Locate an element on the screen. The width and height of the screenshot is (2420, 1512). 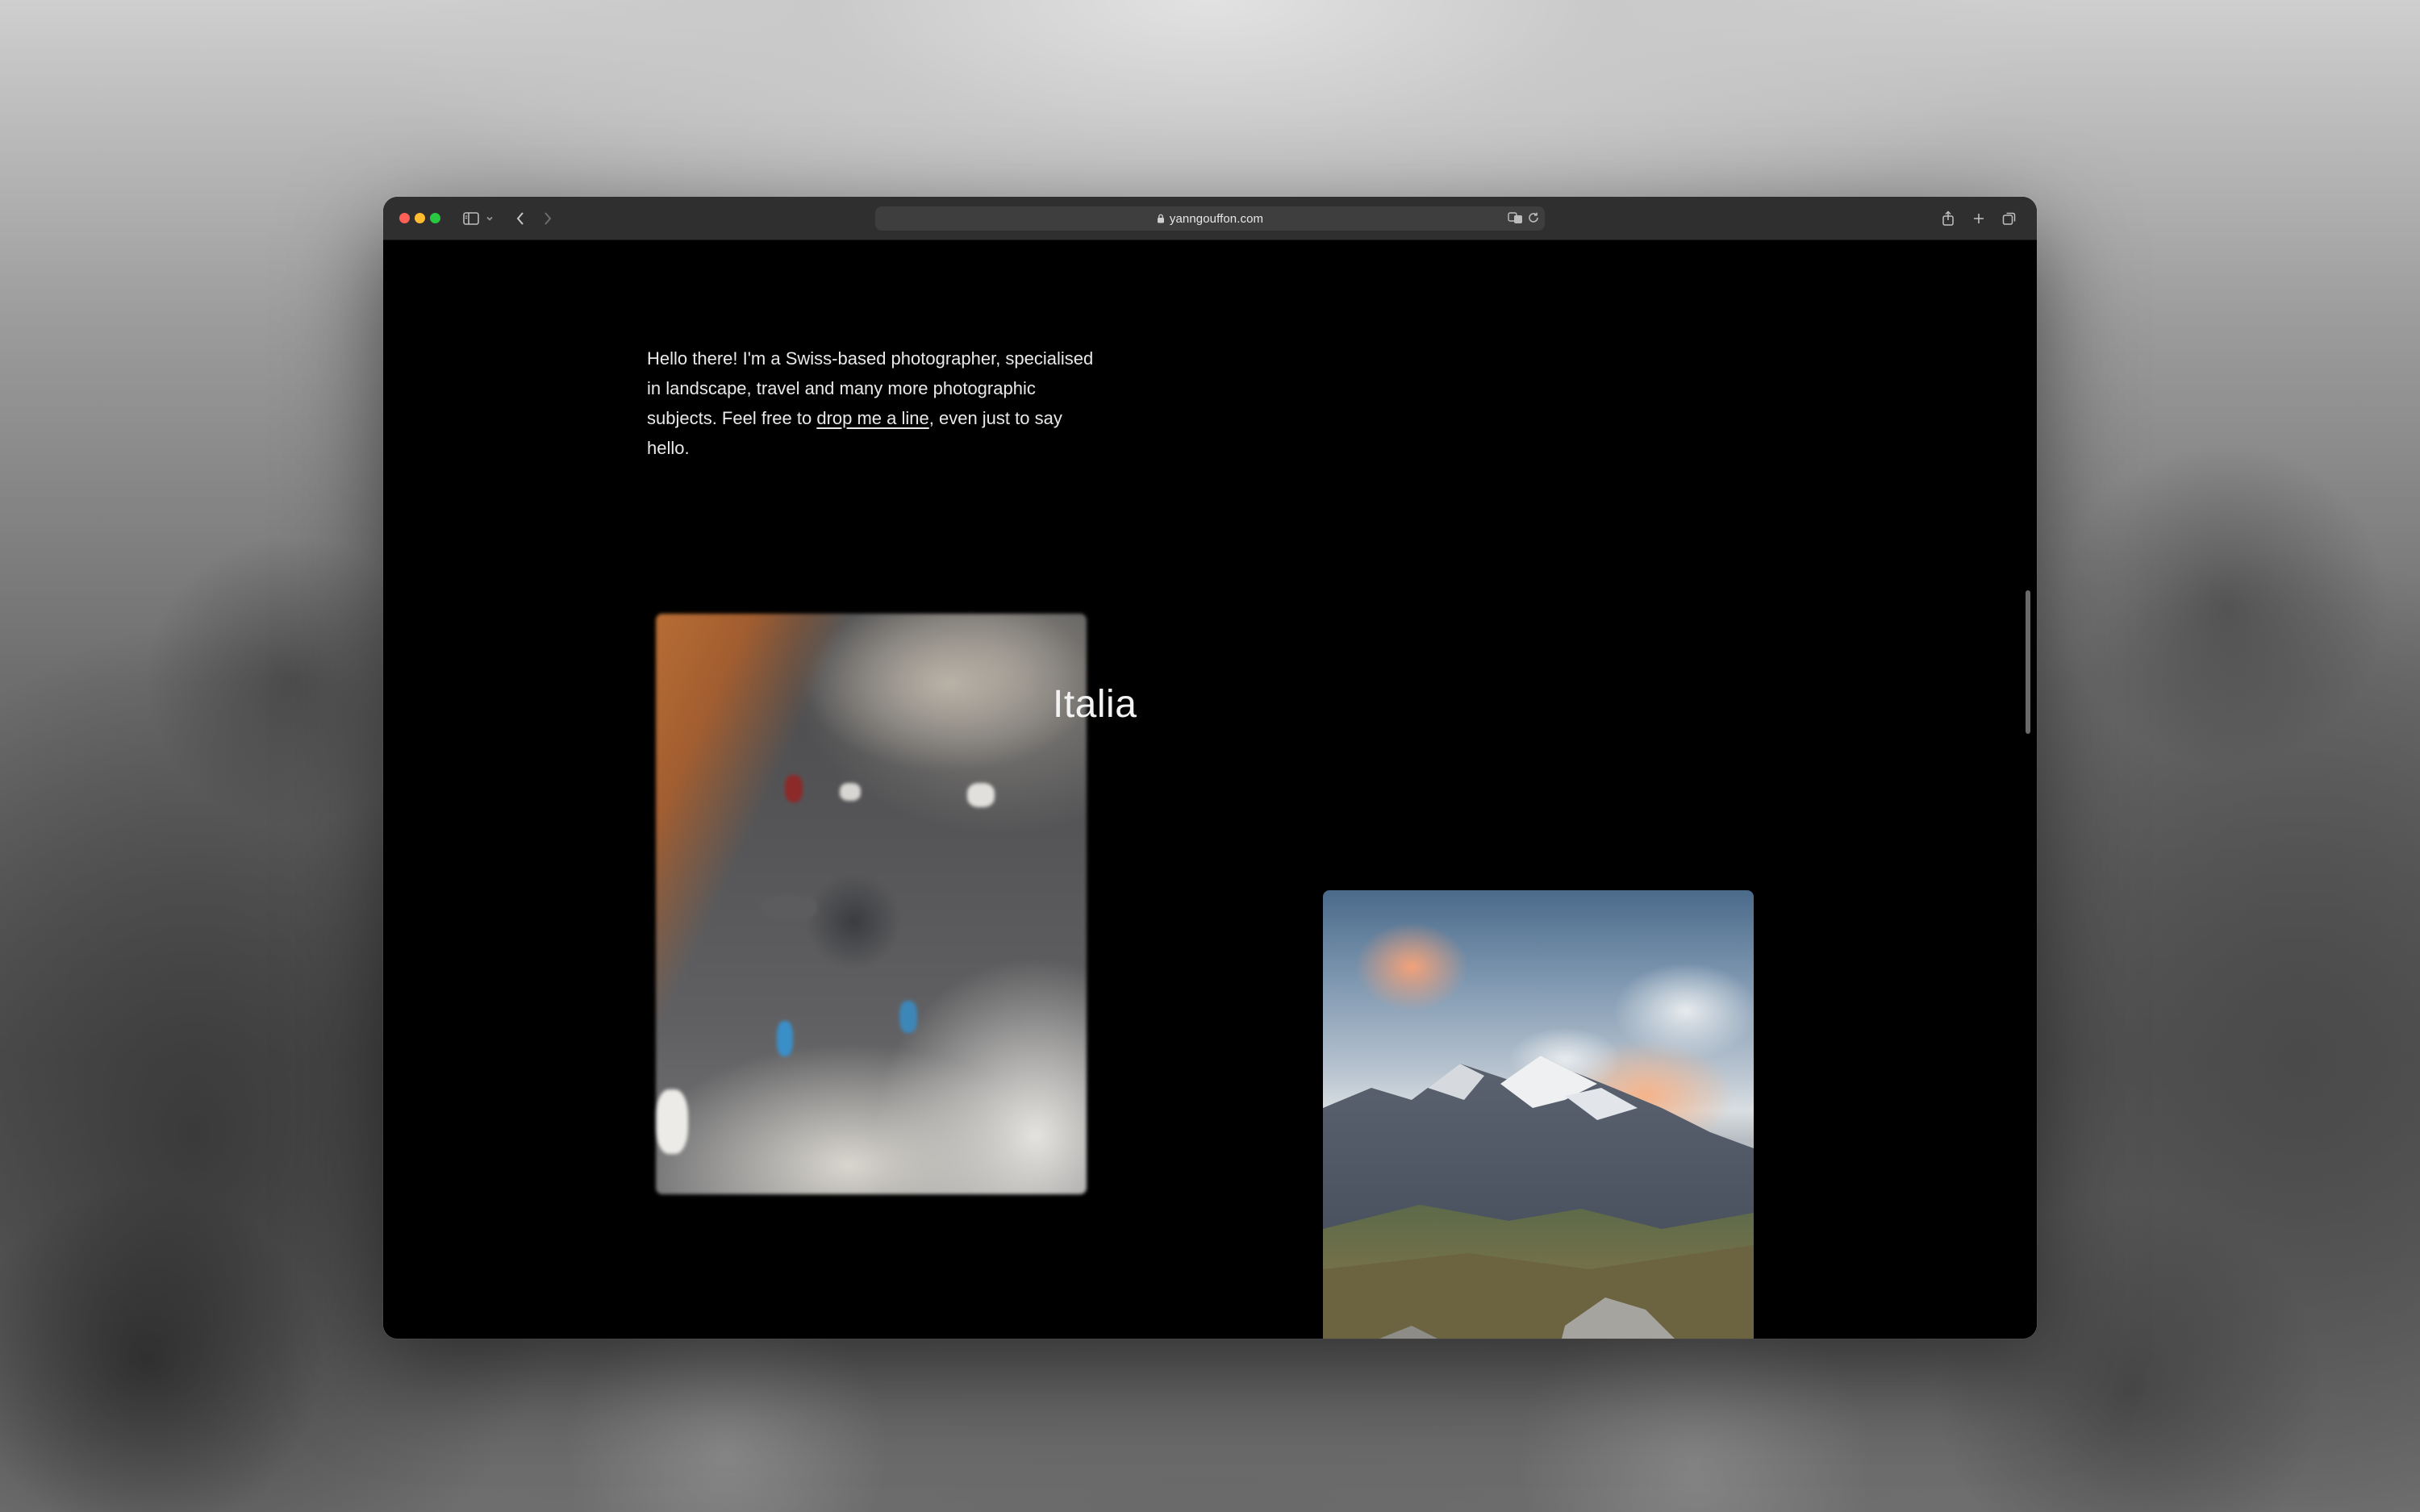
forward-icon is located at coordinates (548, 218).